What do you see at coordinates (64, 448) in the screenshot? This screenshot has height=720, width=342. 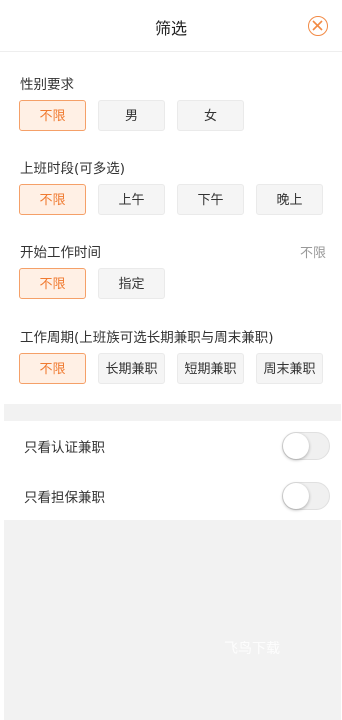 I see `certified-only-label: 只看认证兼职` at bounding box center [64, 448].